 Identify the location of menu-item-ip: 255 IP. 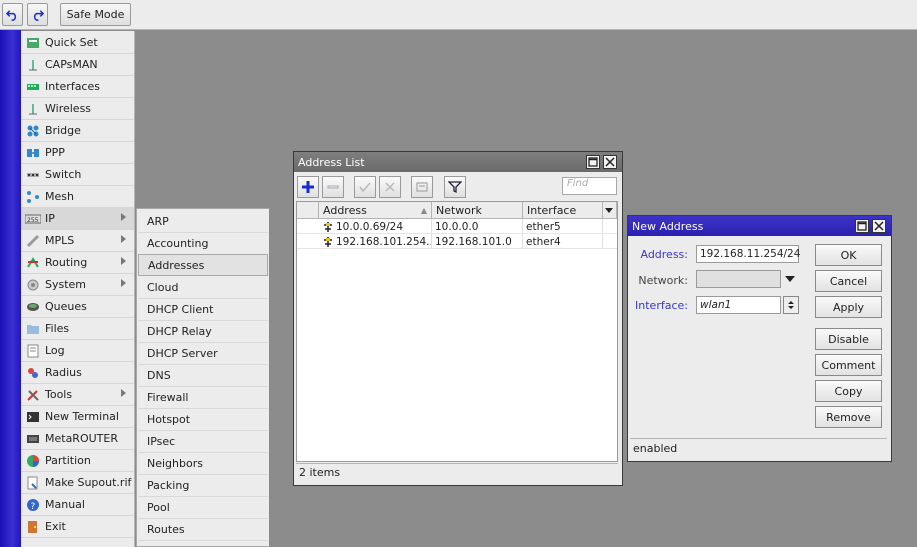
(77, 219).